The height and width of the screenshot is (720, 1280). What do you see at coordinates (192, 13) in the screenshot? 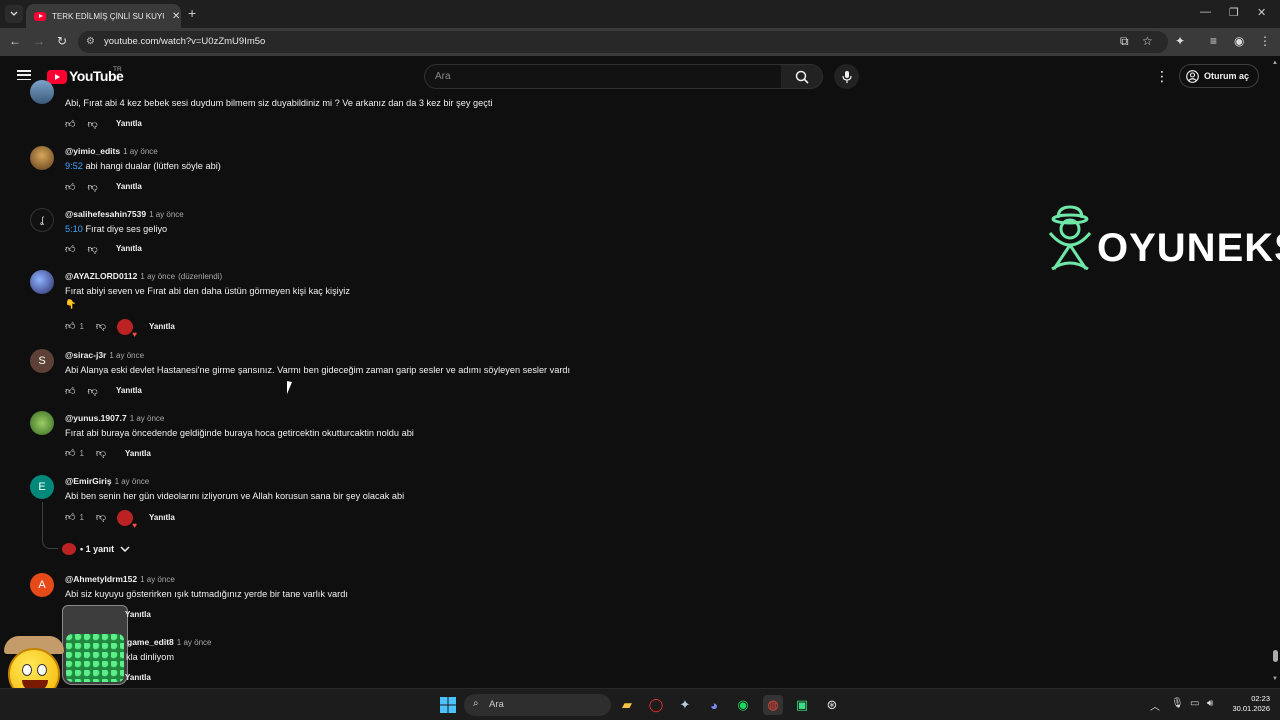
I see `new-tab-icon: +` at bounding box center [192, 13].